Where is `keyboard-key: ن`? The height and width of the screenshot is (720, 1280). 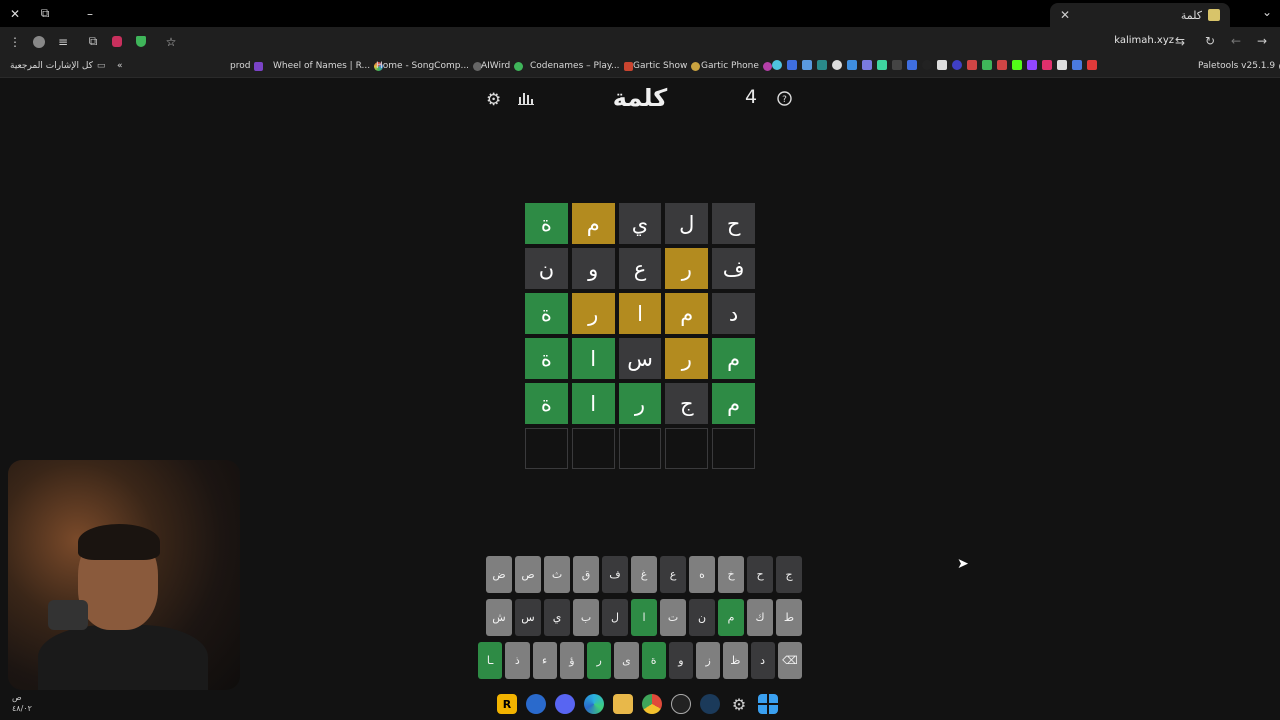
keyboard-key: ن is located at coordinates (702, 617).